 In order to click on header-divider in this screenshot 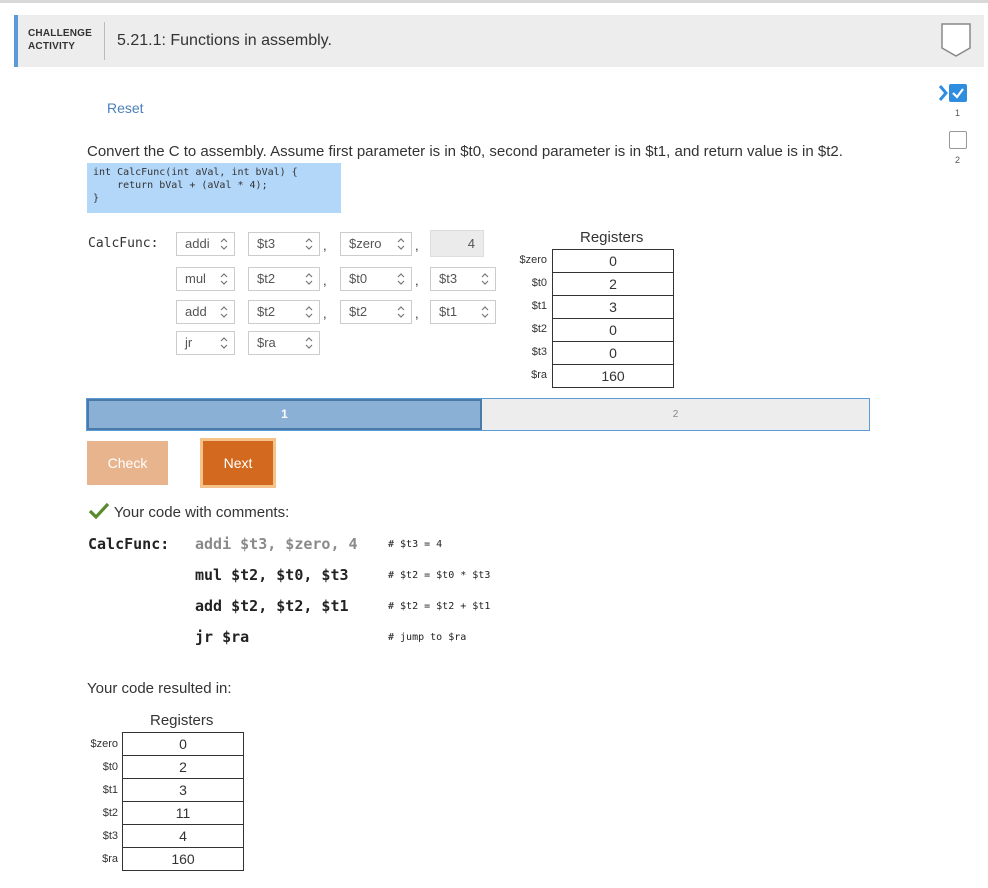, I will do `click(104, 41)`.